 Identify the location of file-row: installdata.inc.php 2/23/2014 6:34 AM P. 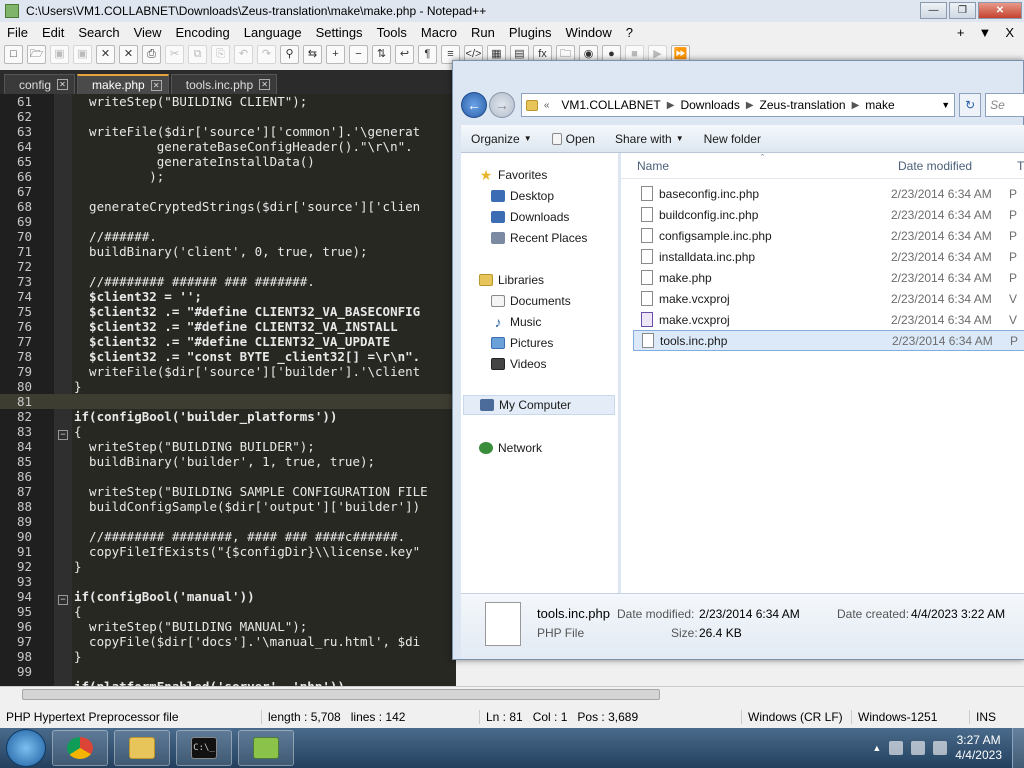
(828, 256).